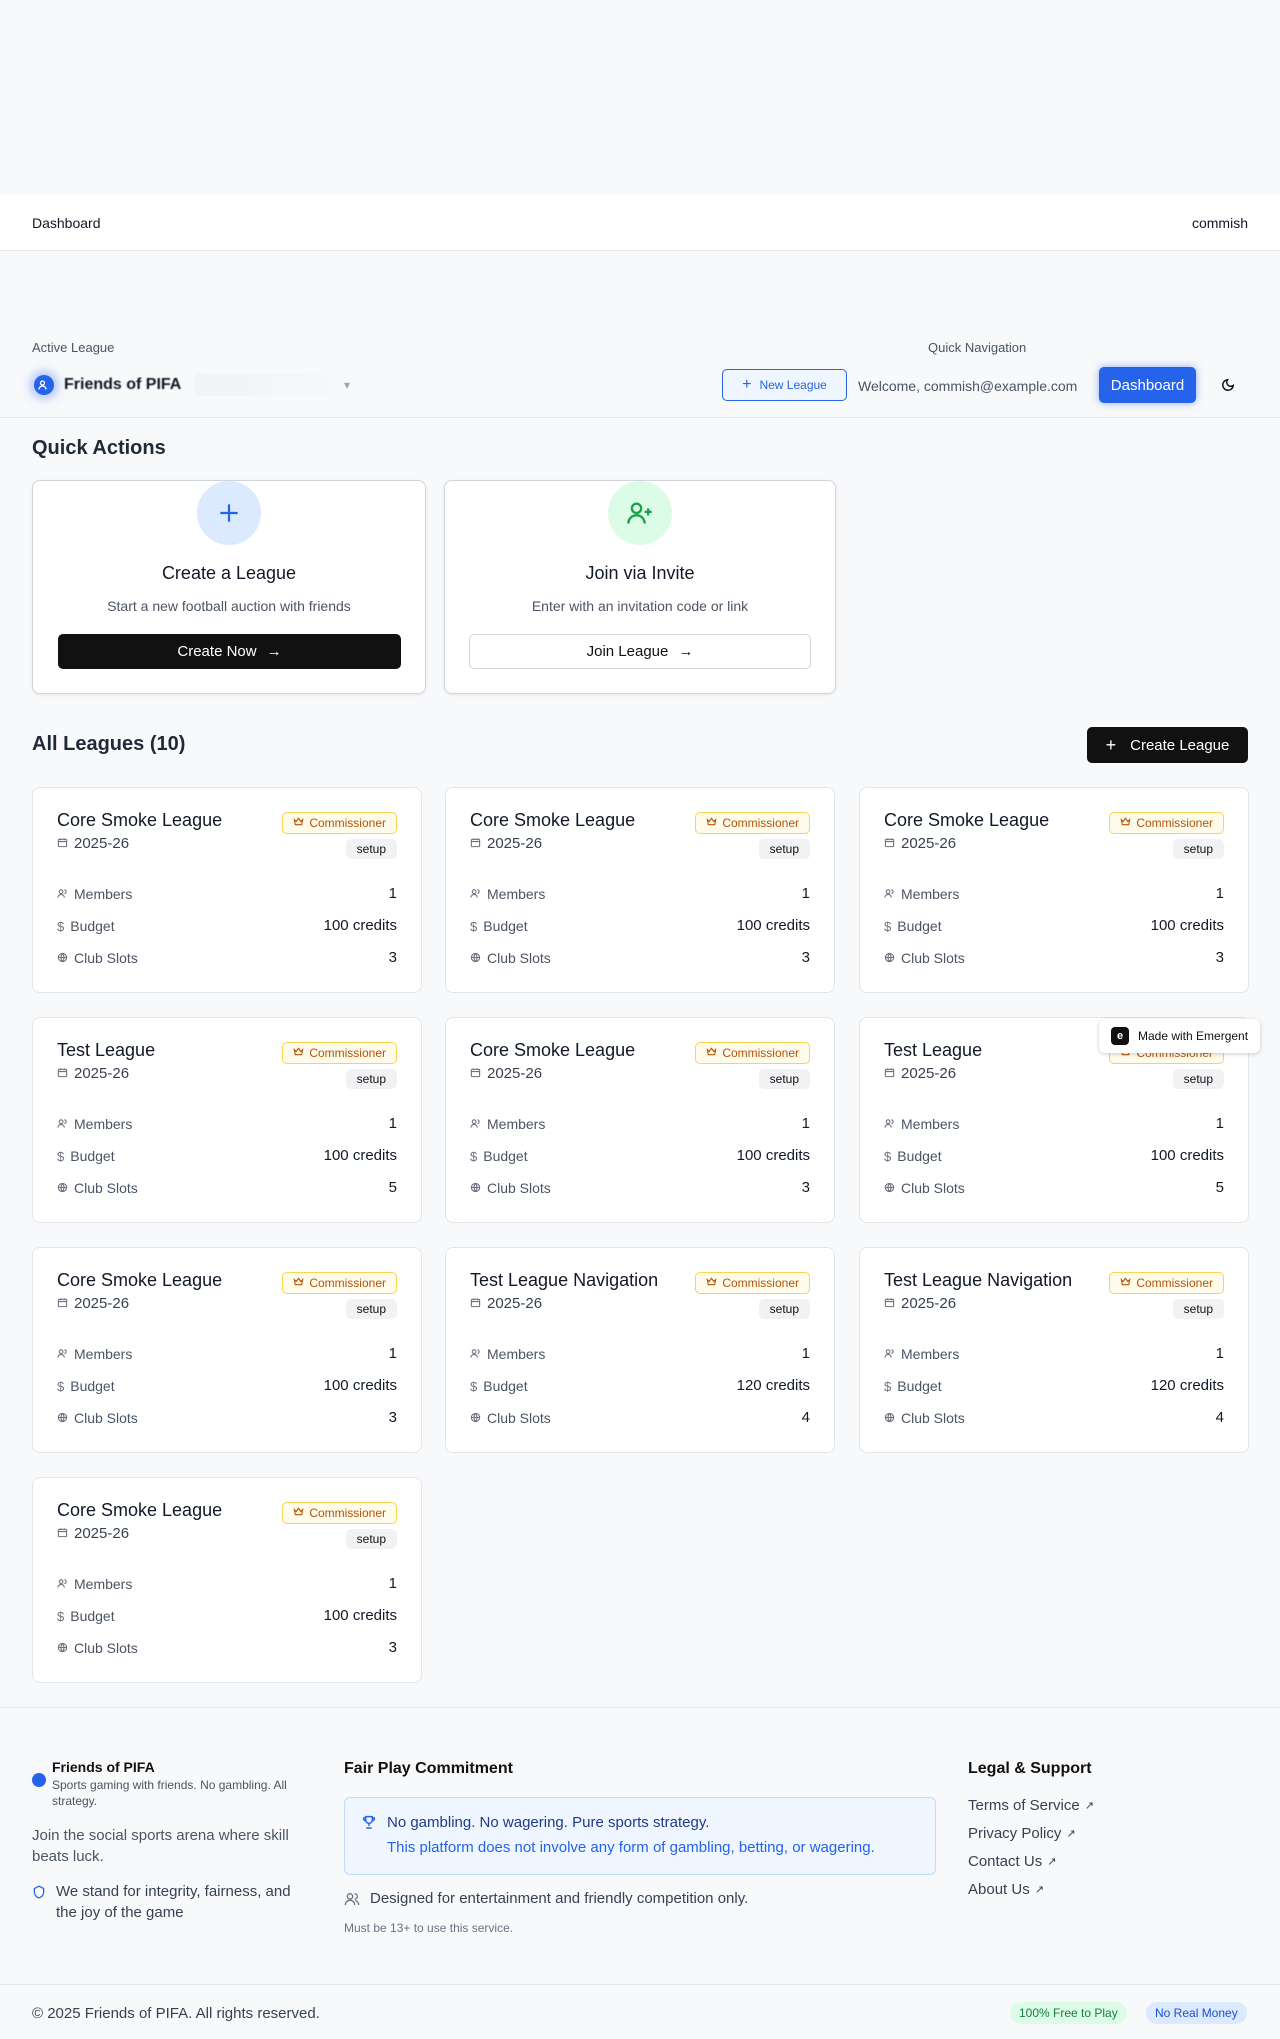  Describe the element at coordinates (392, 1187) in the screenshot. I see `club-slots-value: 5` at that location.